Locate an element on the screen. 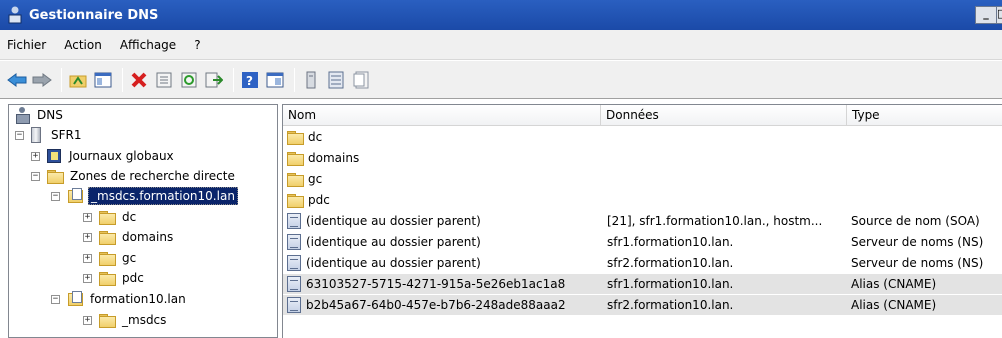 The height and width of the screenshot is (338, 1002). column-header-type: Type is located at coordinates (924, 115).